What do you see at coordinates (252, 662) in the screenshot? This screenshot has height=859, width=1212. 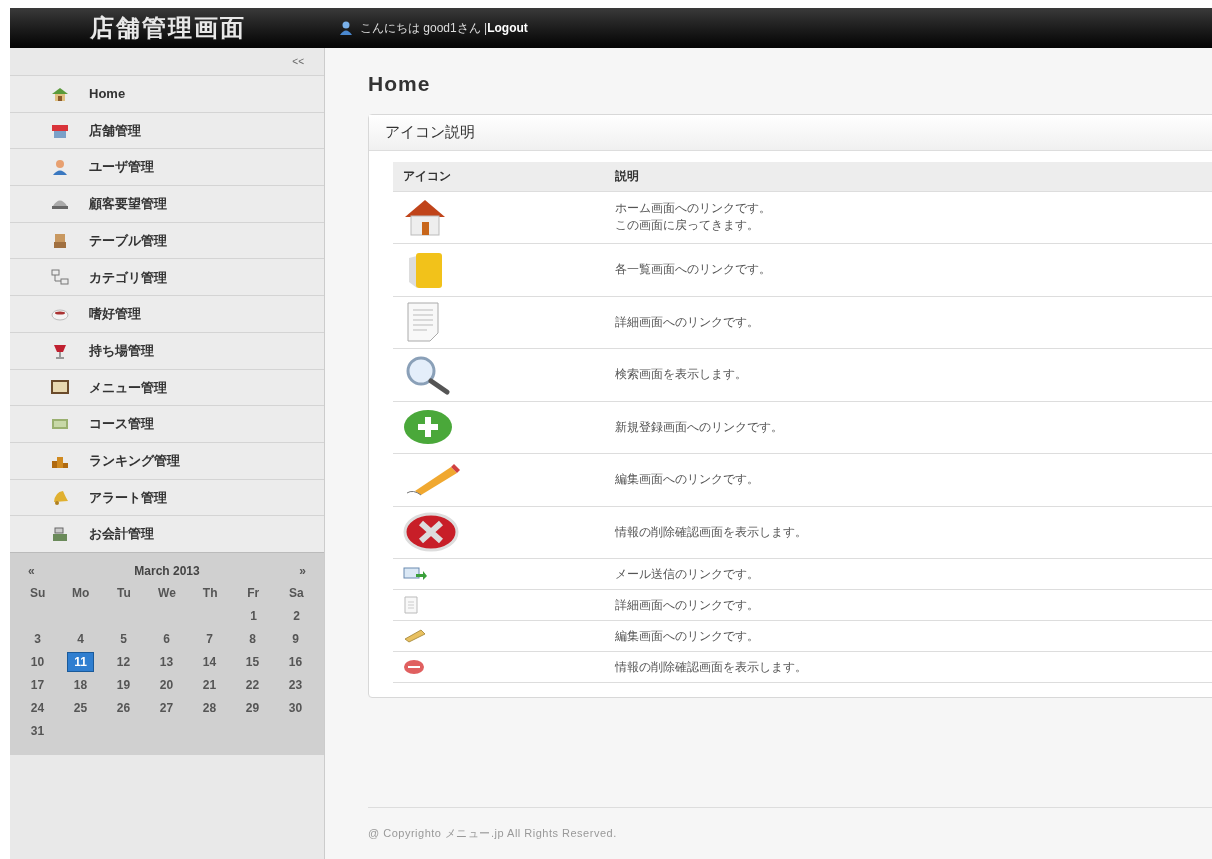 I see `calendar-day: 15` at bounding box center [252, 662].